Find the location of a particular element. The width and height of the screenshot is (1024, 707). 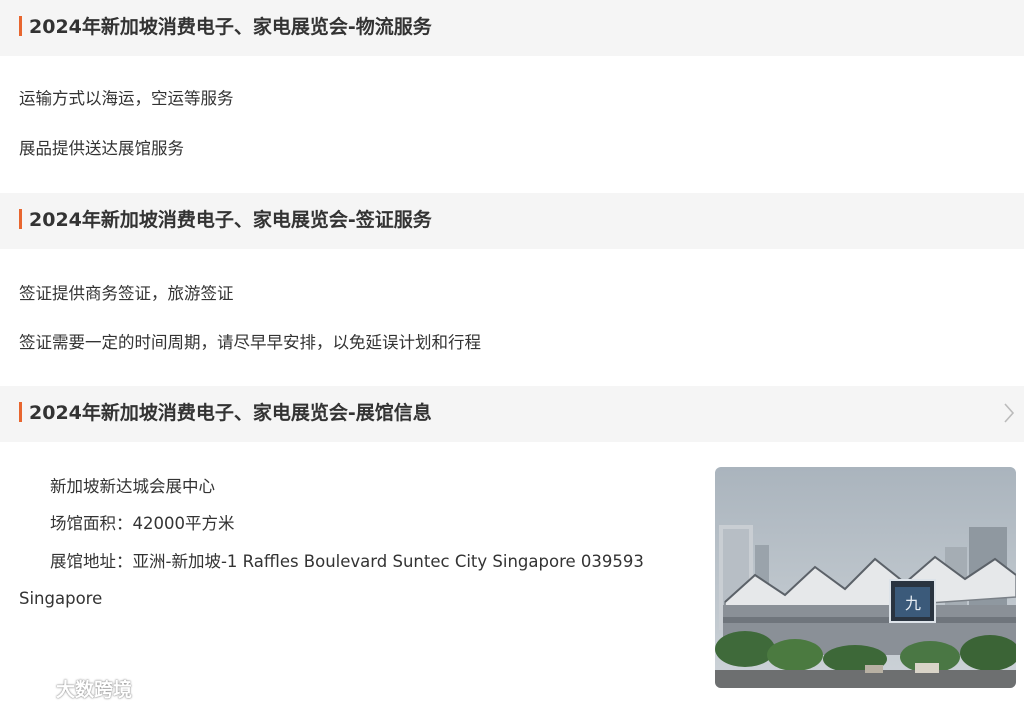

visa-line-1: 签证提供商务签证，旅游签证 is located at coordinates (126, 293).